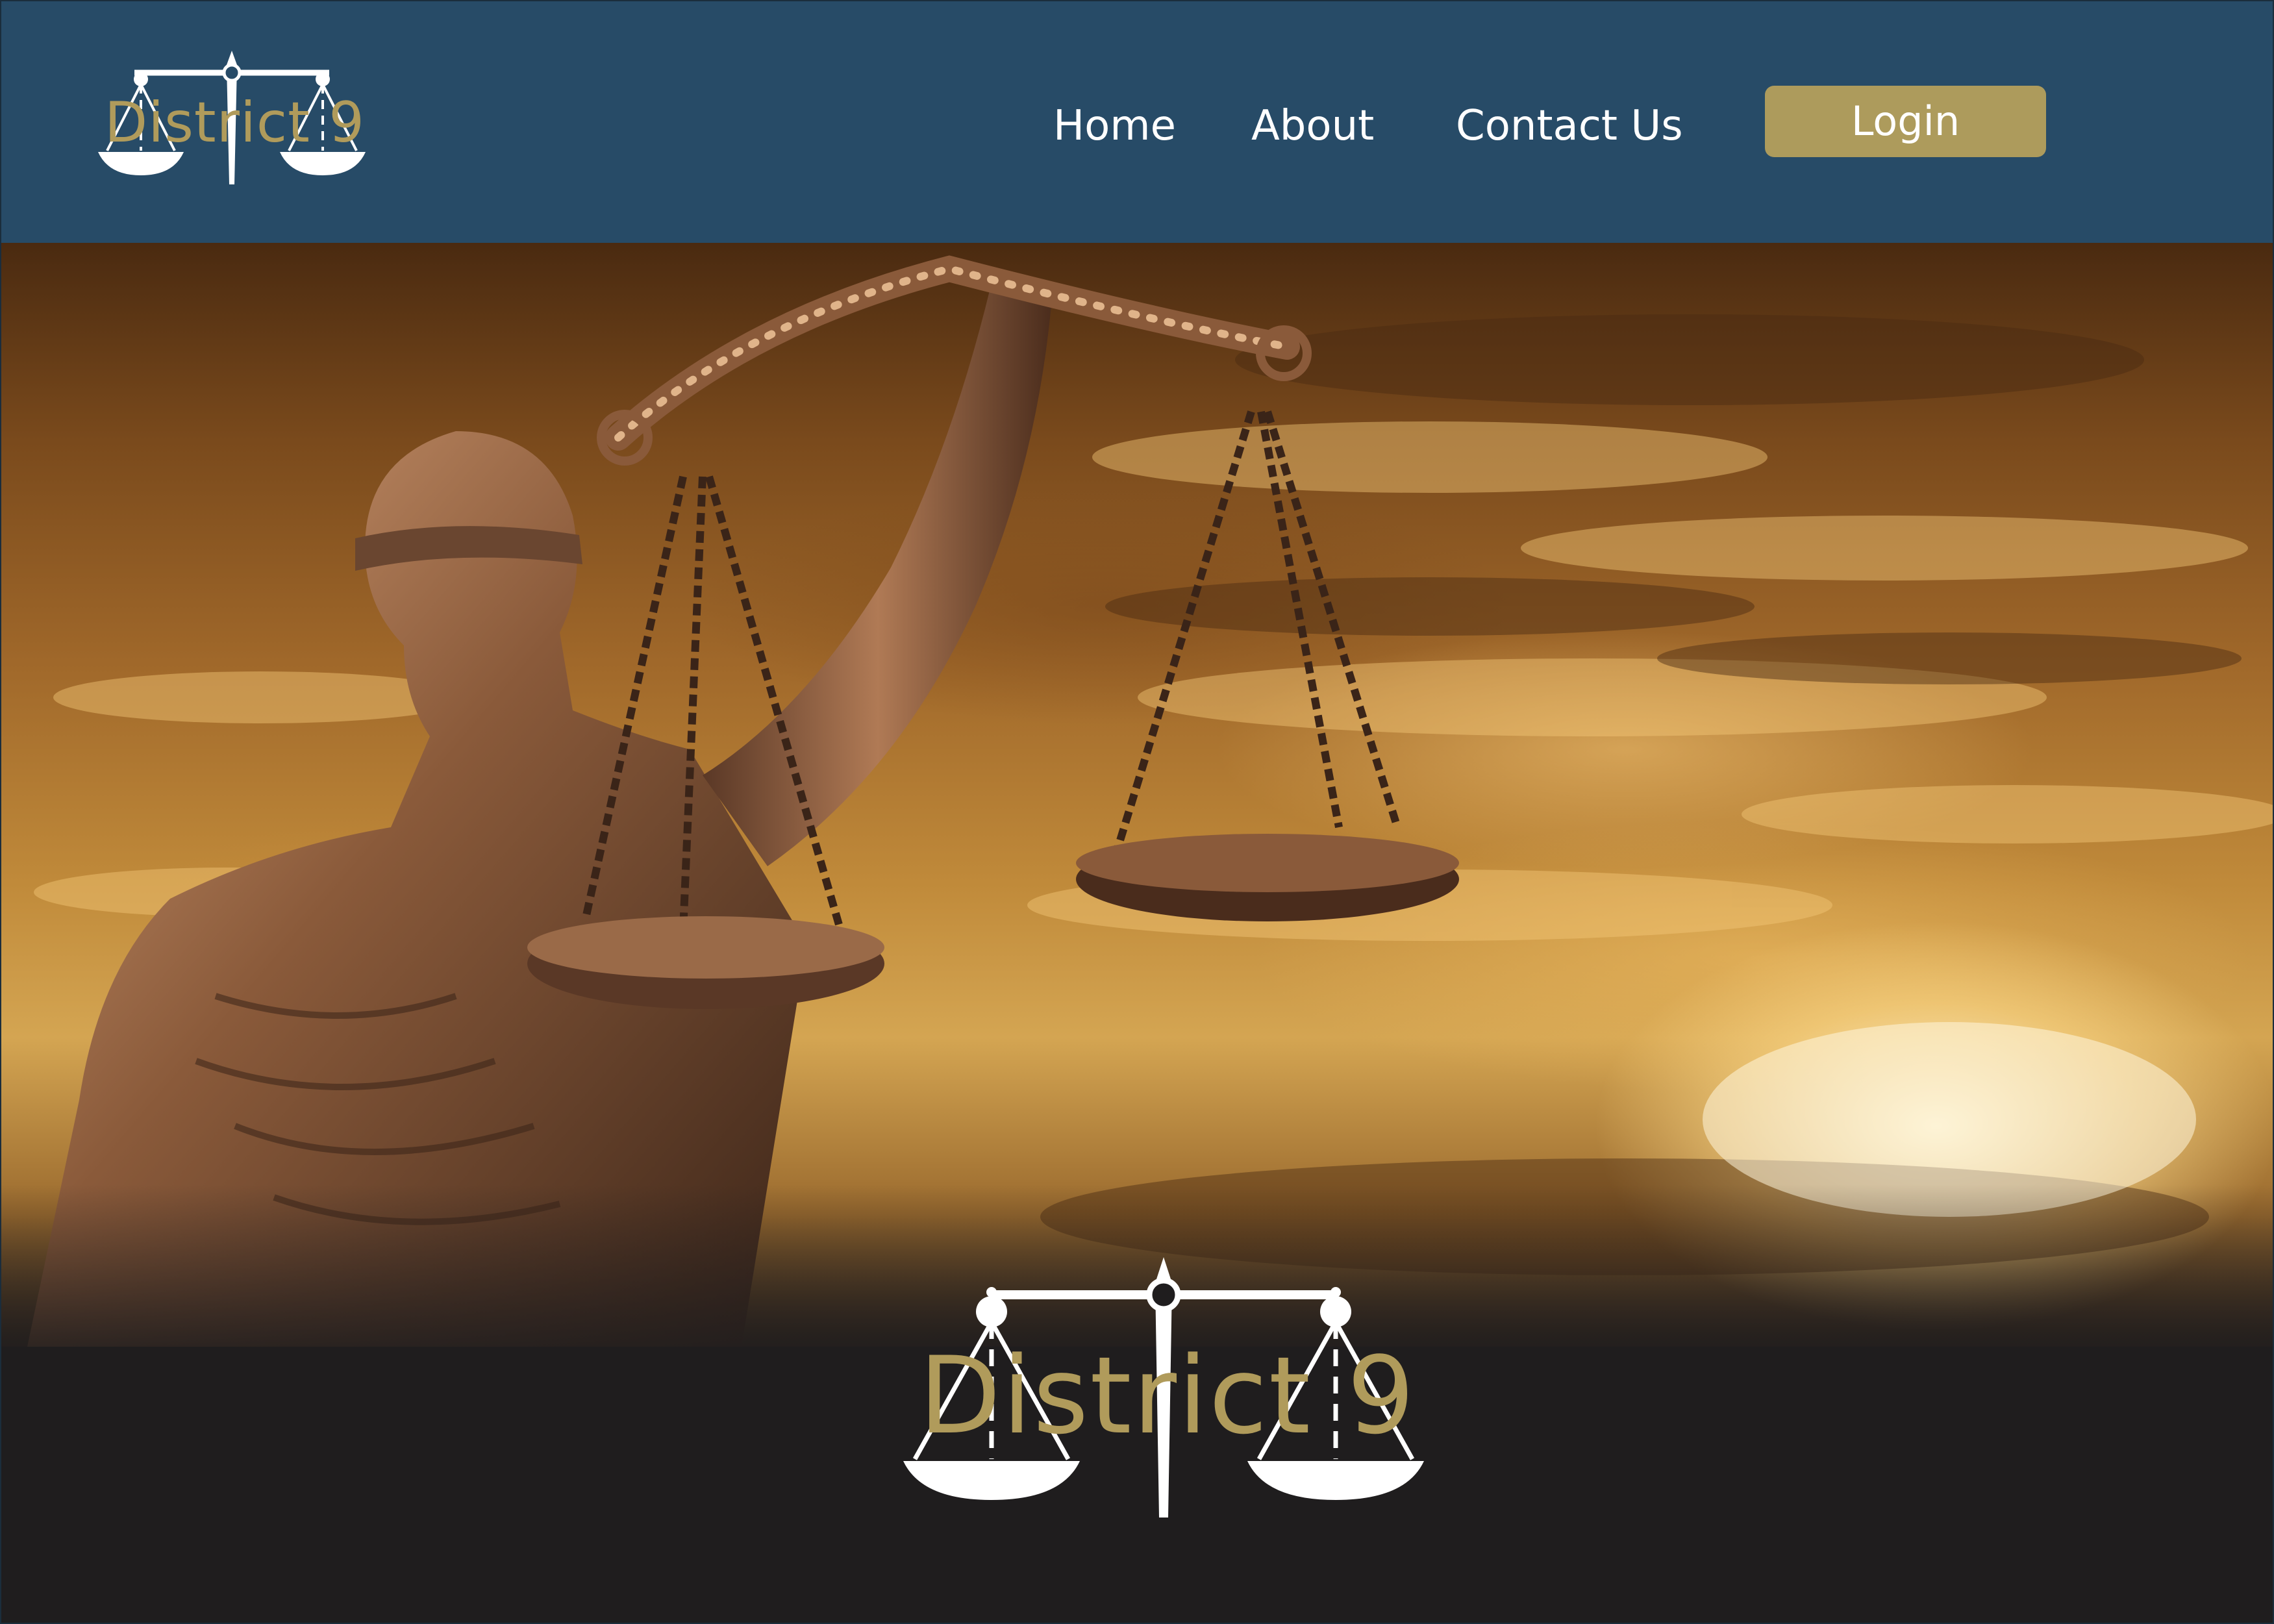  I want to click on site-header: District 9 Home About Contact Us Login, so click(1137, 122).